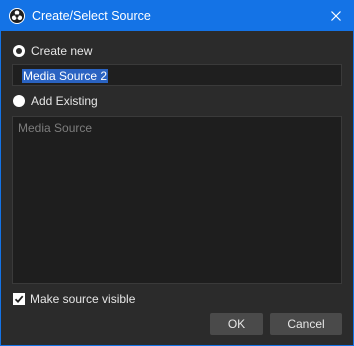 The width and height of the screenshot is (354, 346). Describe the element at coordinates (17, 16) in the screenshot. I see `obs-logo-icon` at that location.